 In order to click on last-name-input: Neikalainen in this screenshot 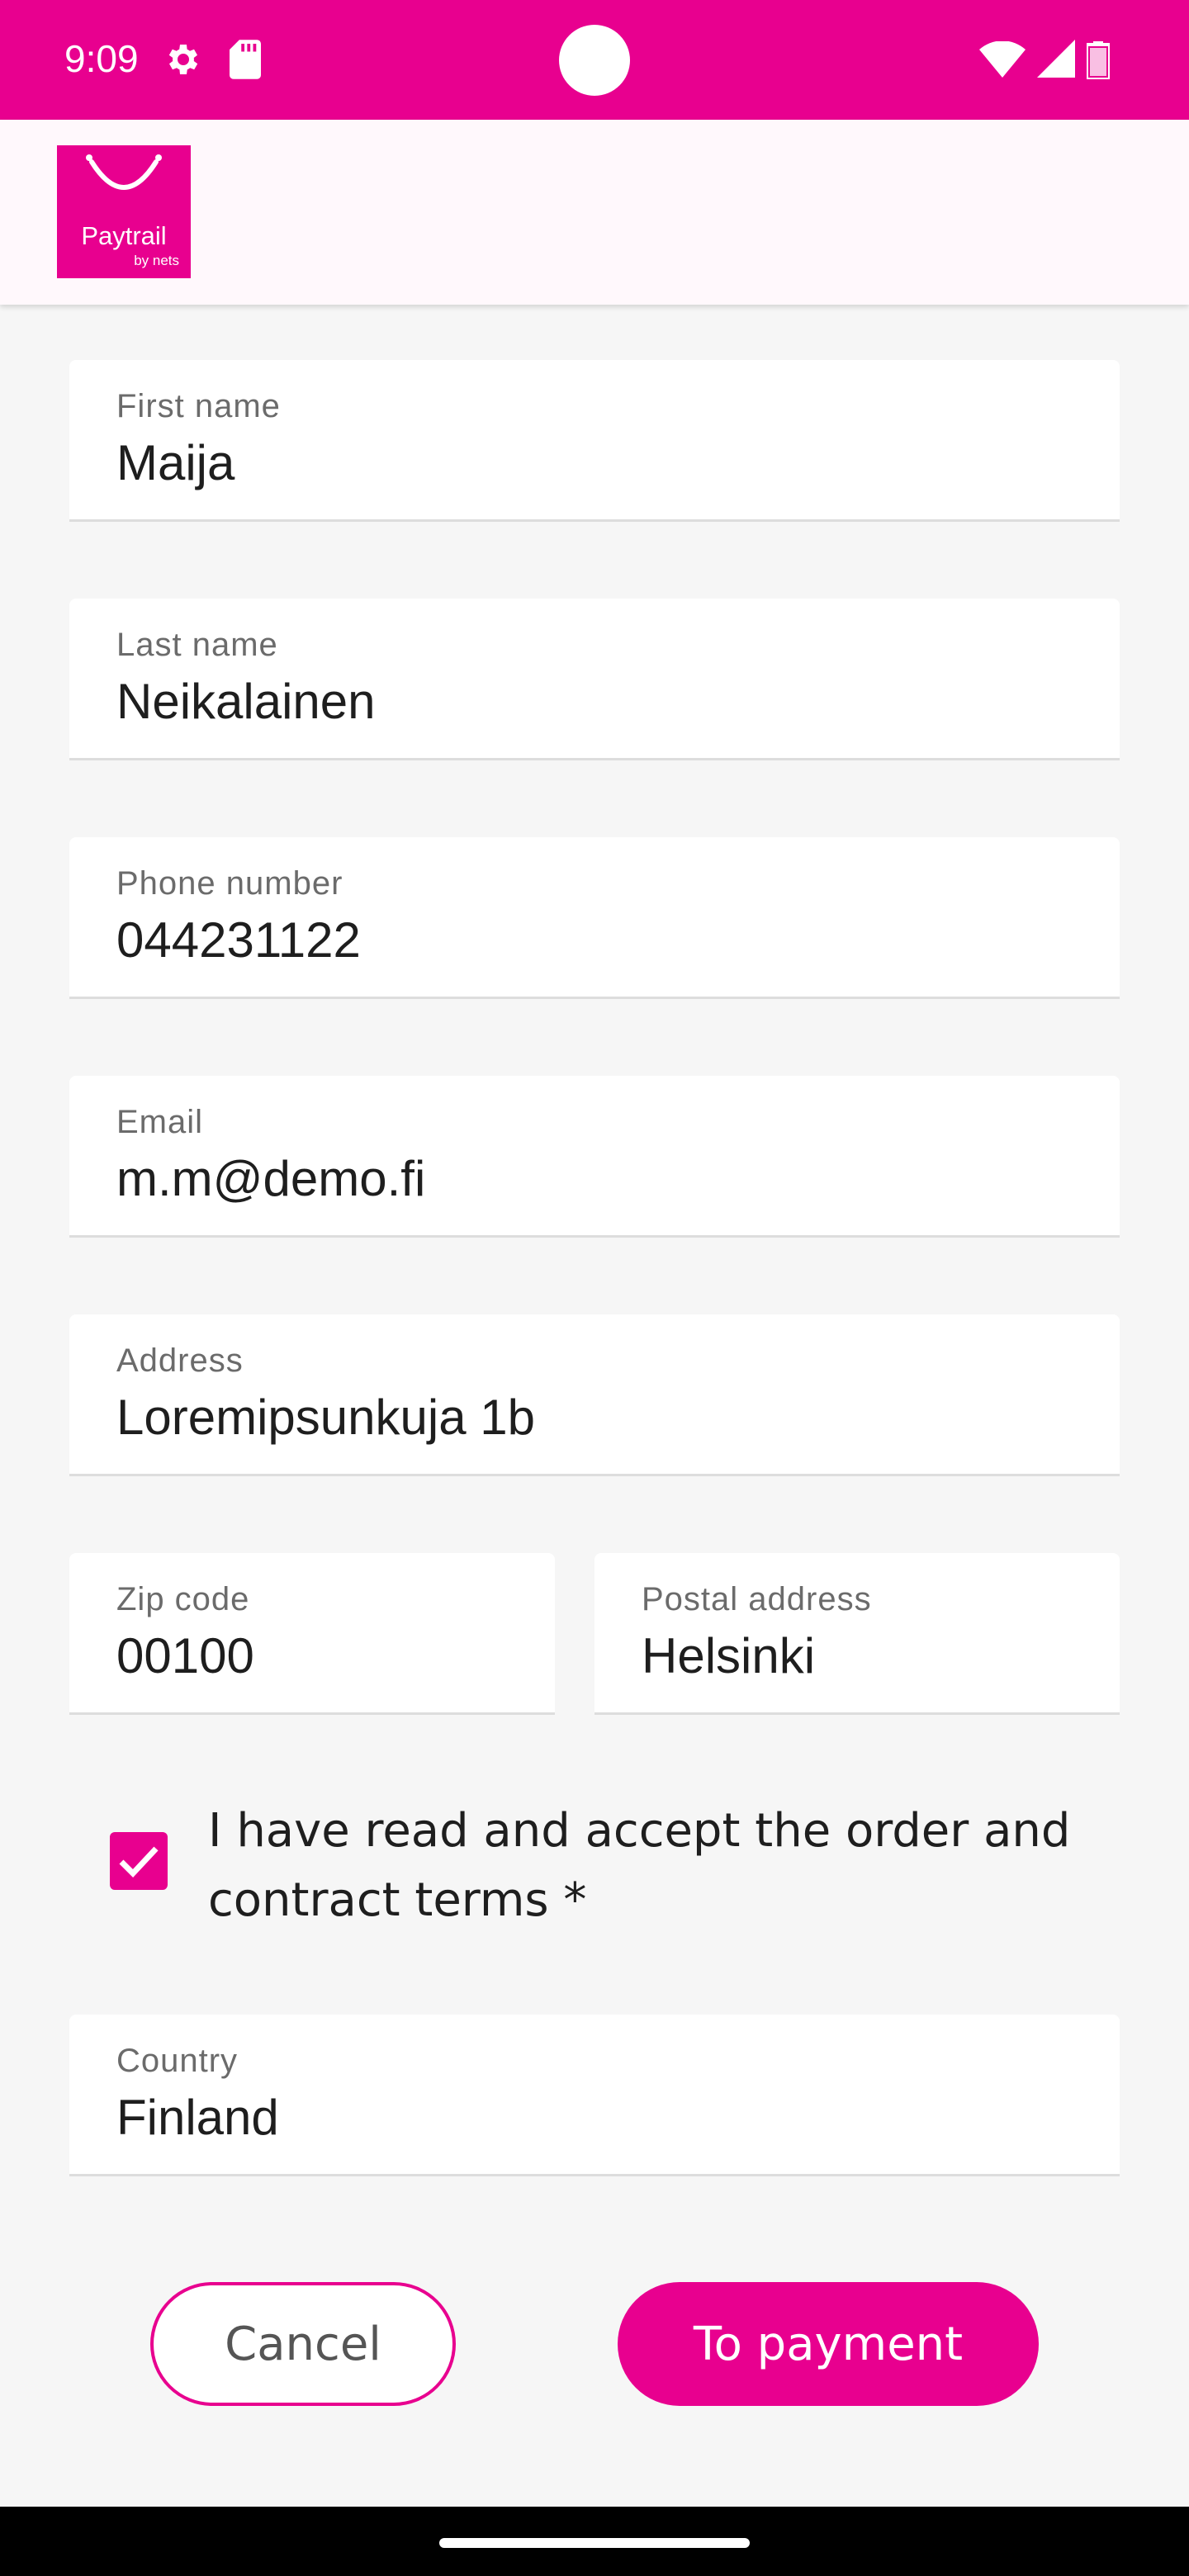, I will do `click(246, 701)`.